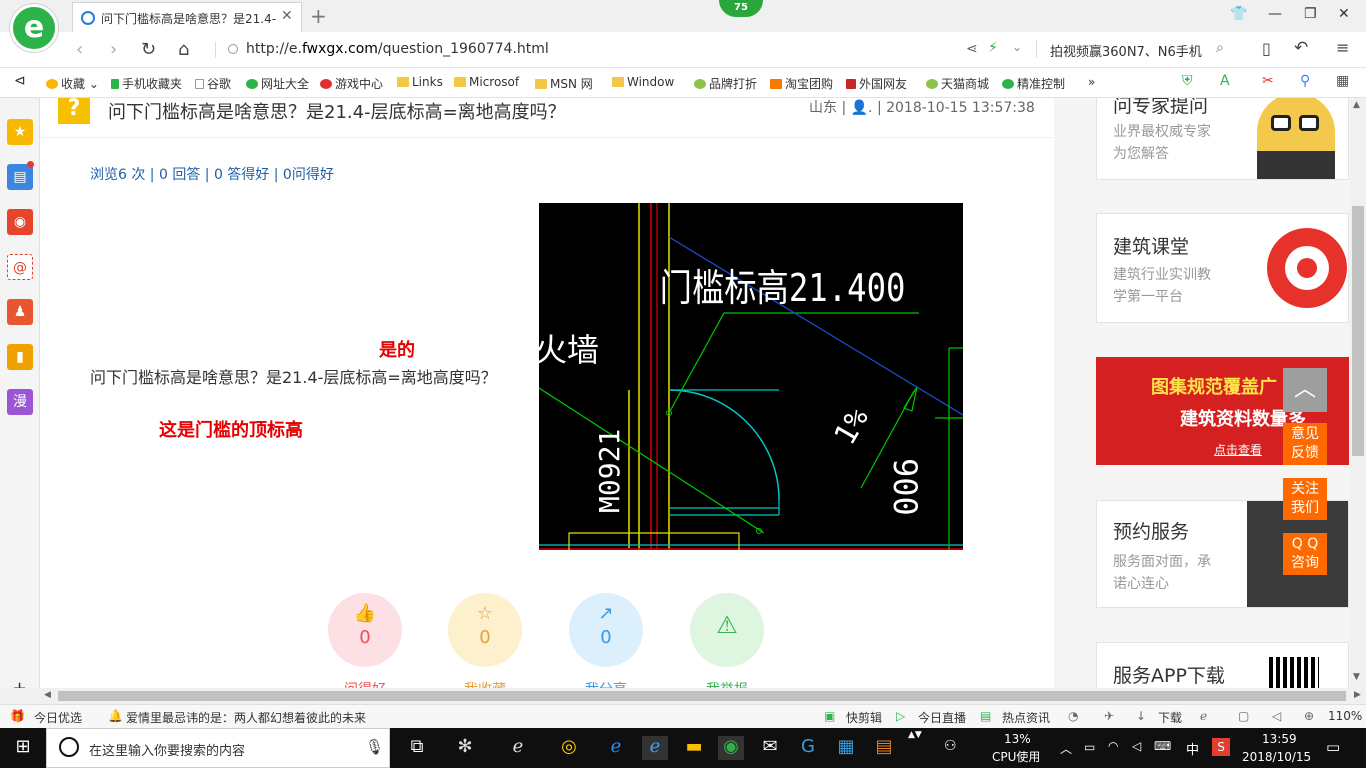  I want to click on skin-icon: 👕, so click(1238, 14).